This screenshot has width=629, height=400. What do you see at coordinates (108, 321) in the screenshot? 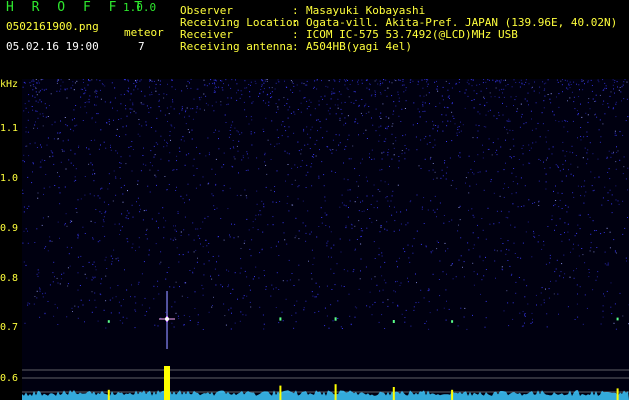
I see `meteor-echo` at bounding box center [108, 321].